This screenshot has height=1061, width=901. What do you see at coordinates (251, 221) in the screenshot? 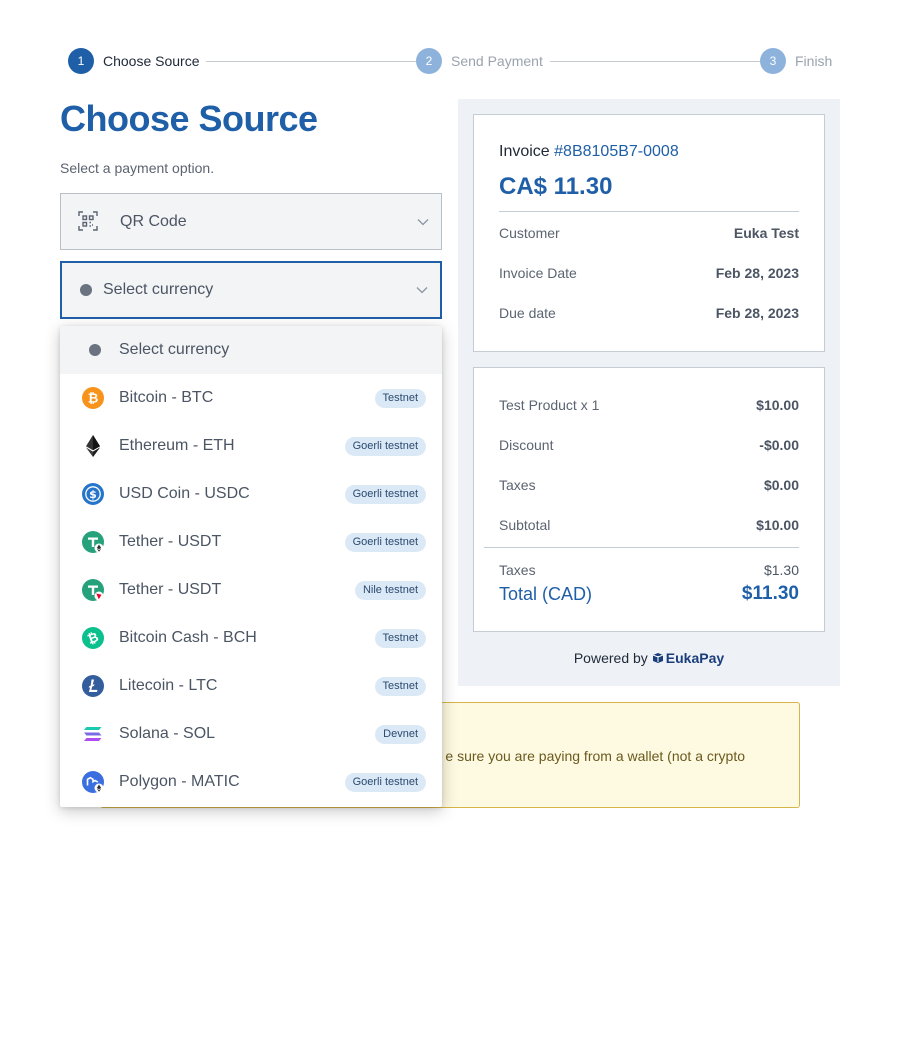
I see `payment-source-select: QR Code` at bounding box center [251, 221].